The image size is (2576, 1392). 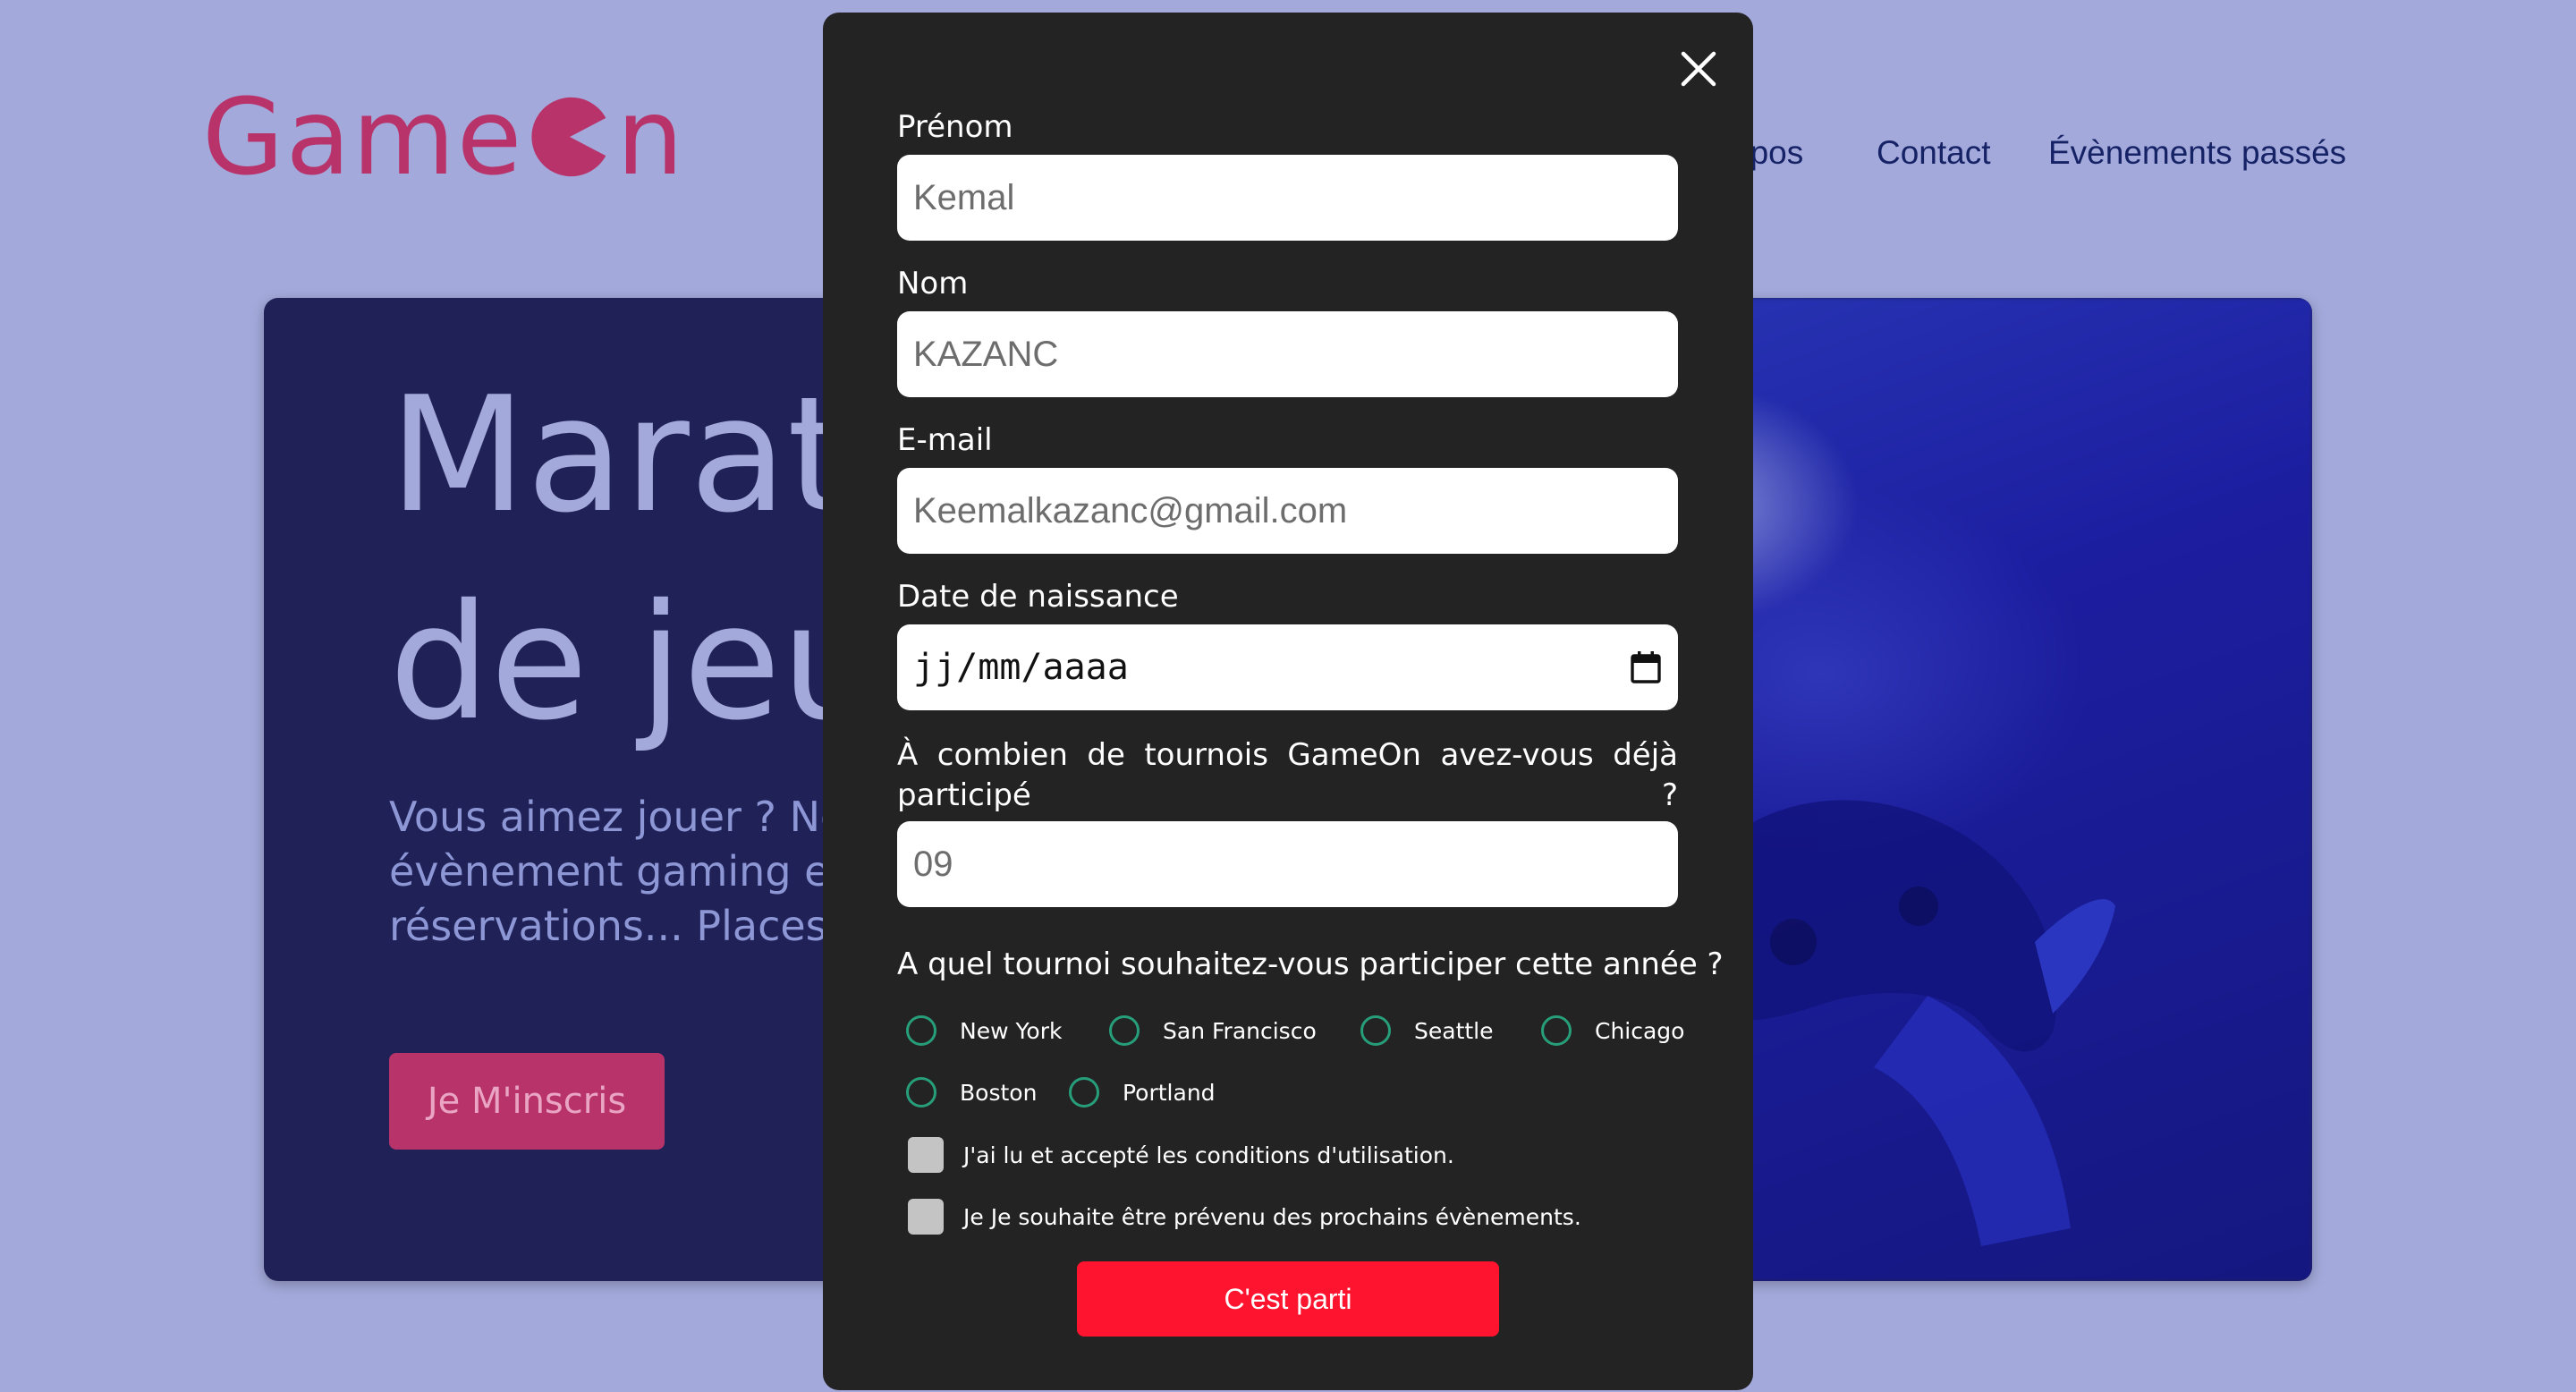 I want to click on signup-button: Je M'inscris, so click(x=527, y=1101).